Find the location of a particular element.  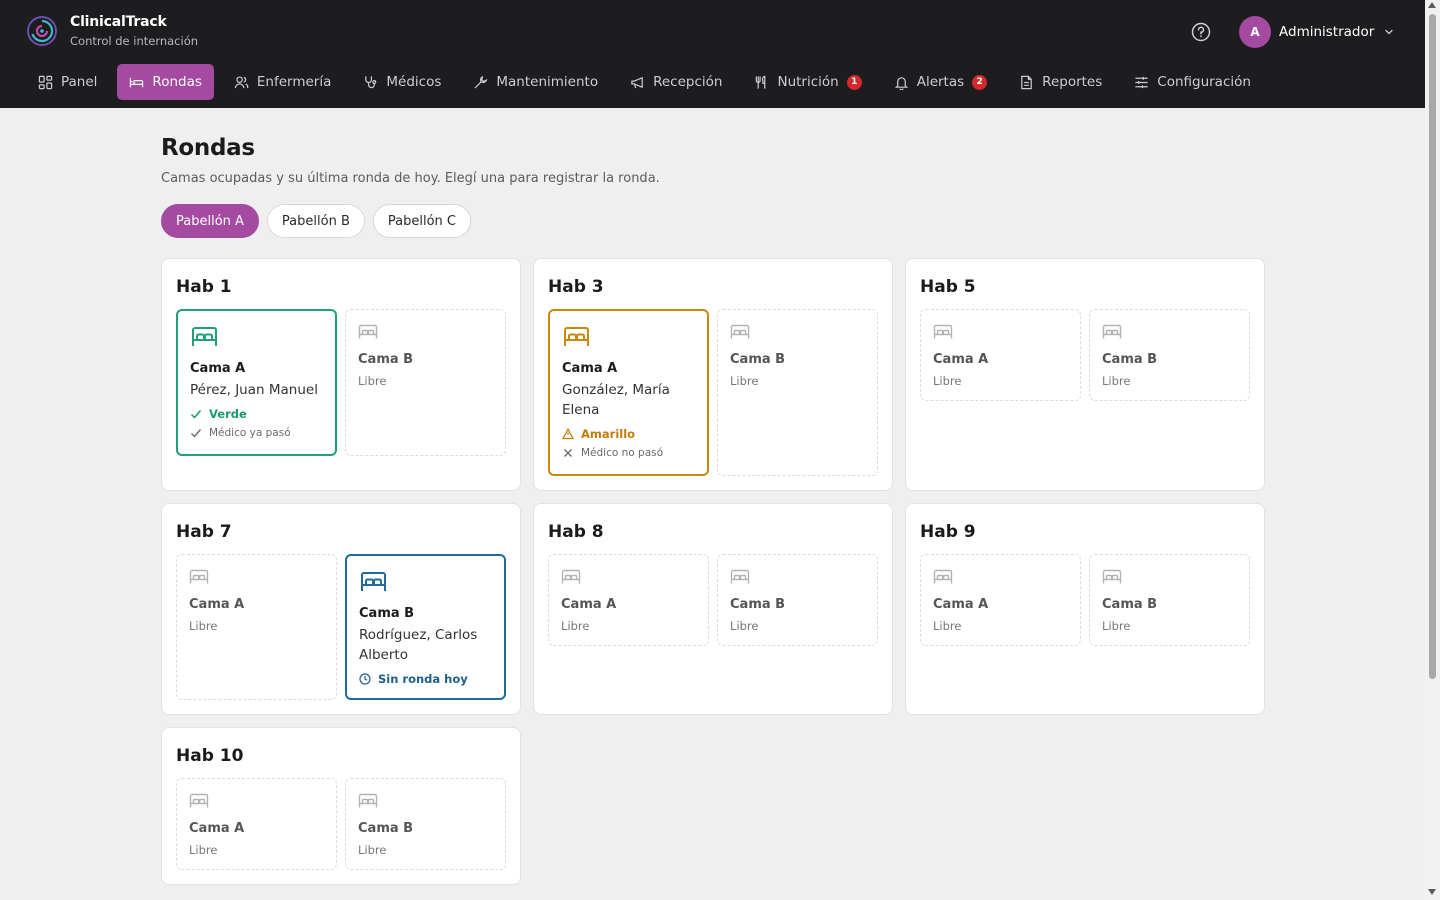

nav-label: Recepción is located at coordinates (688, 82).